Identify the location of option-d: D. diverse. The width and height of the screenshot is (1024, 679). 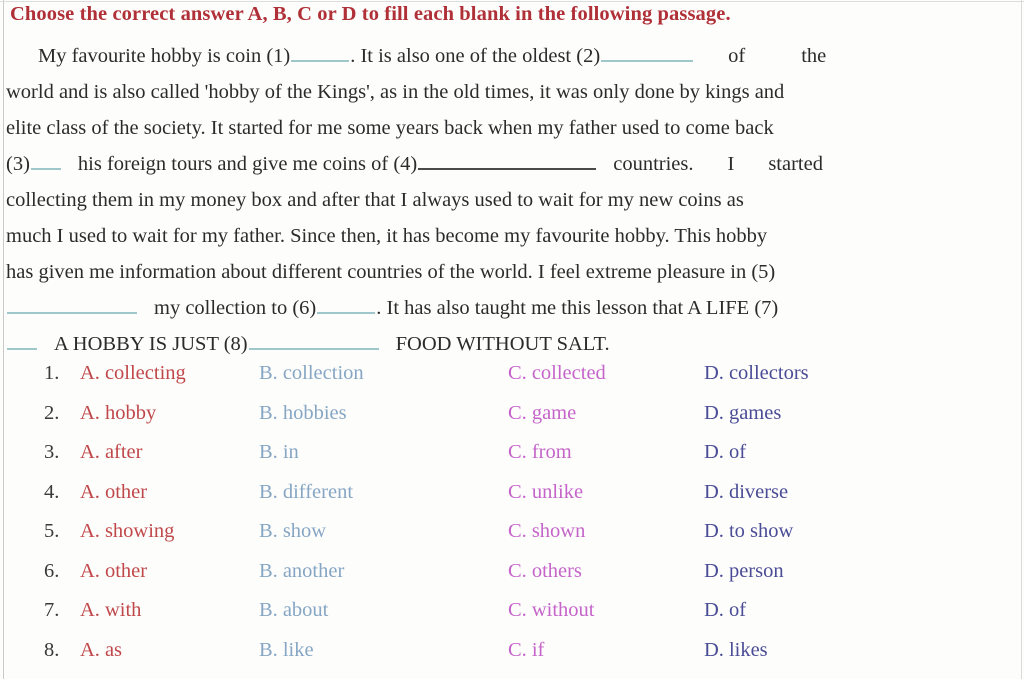
(804, 492).